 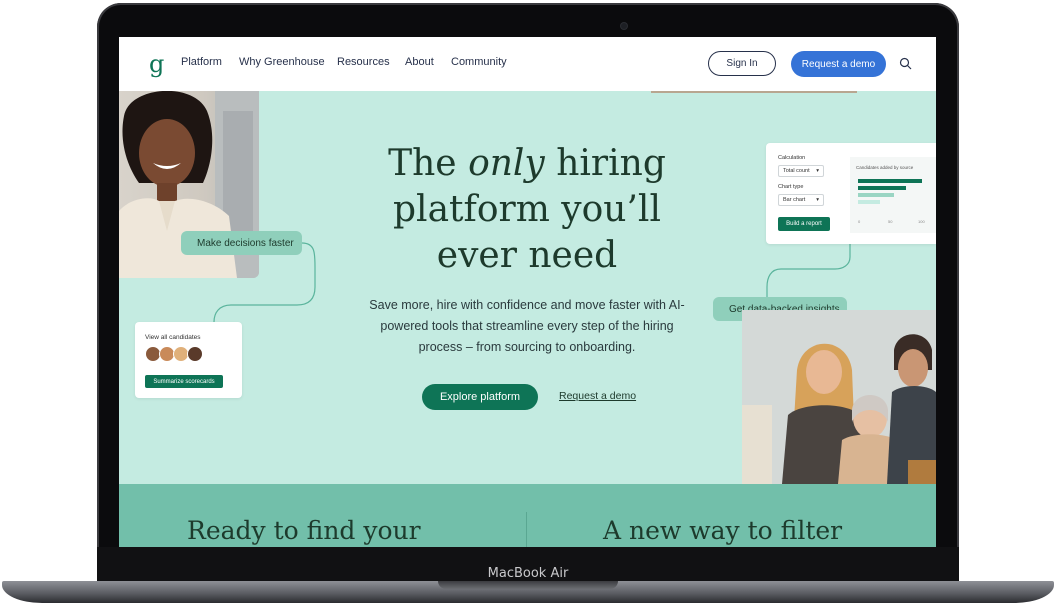 What do you see at coordinates (885, 167) in the screenshot?
I see `mini-chart-title: Candidates added by source` at bounding box center [885, 167].